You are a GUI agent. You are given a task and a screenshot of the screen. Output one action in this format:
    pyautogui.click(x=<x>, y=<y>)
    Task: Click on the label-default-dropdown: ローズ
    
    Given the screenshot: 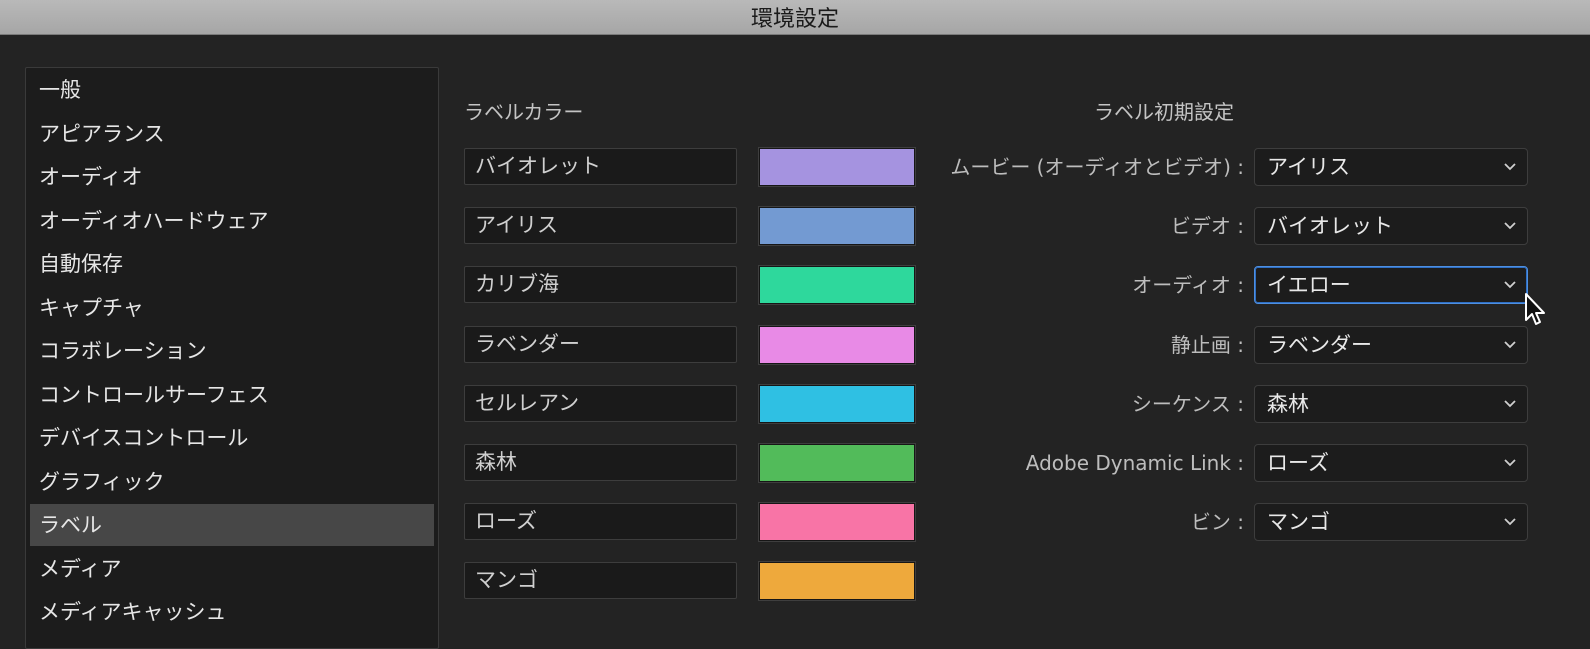 What is the action you would take?
    pyautogui.click(x=1391, y=463)
    